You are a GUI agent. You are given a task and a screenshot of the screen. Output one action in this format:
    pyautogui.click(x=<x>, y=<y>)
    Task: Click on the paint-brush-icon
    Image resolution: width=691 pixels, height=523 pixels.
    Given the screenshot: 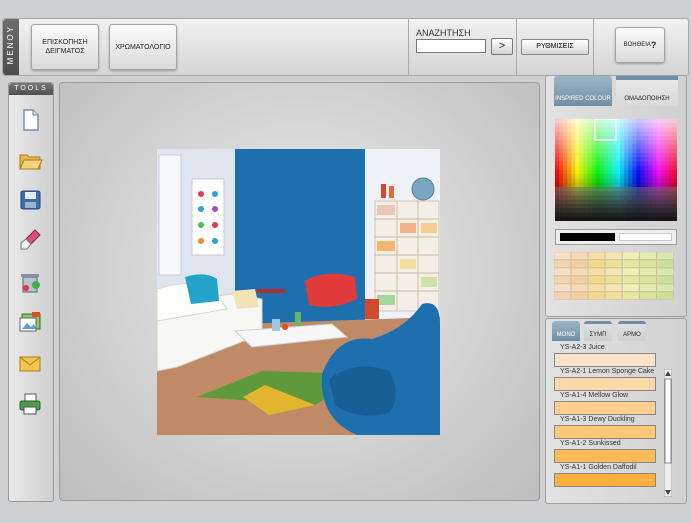 What is the action you would take?
    pyautogui.click(x=30, y=240)
    